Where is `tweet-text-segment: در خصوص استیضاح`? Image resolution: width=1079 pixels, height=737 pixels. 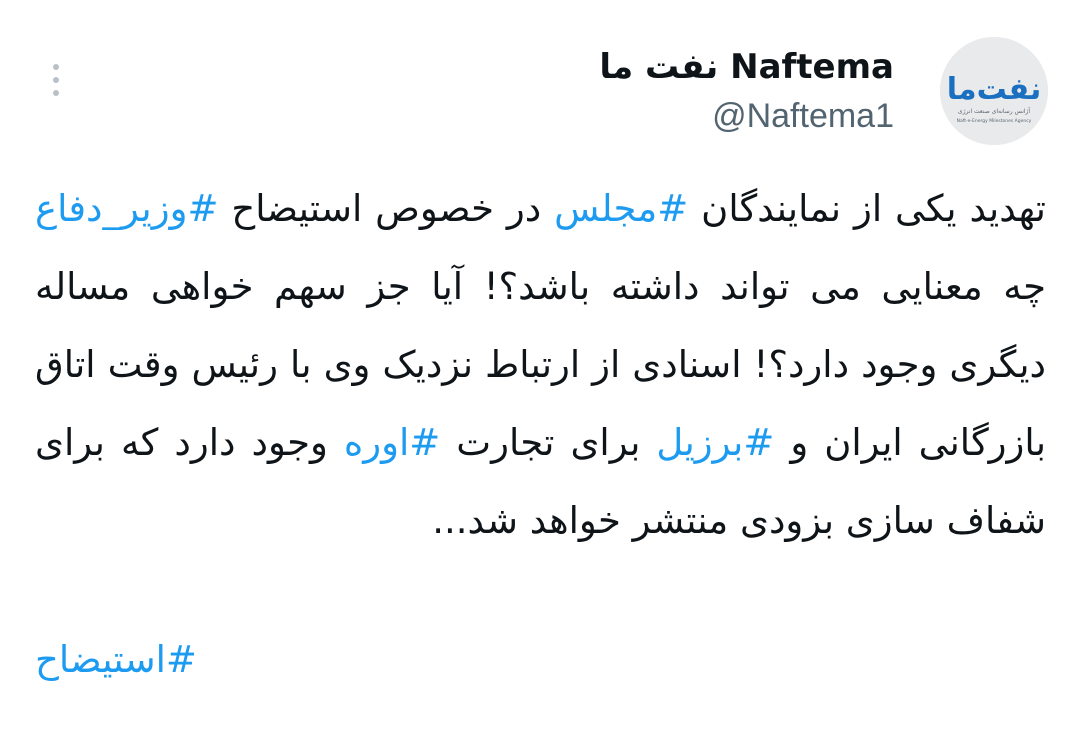
tweet-text-segment: در خصوص استیضاح is located at coordinates (386, 208).